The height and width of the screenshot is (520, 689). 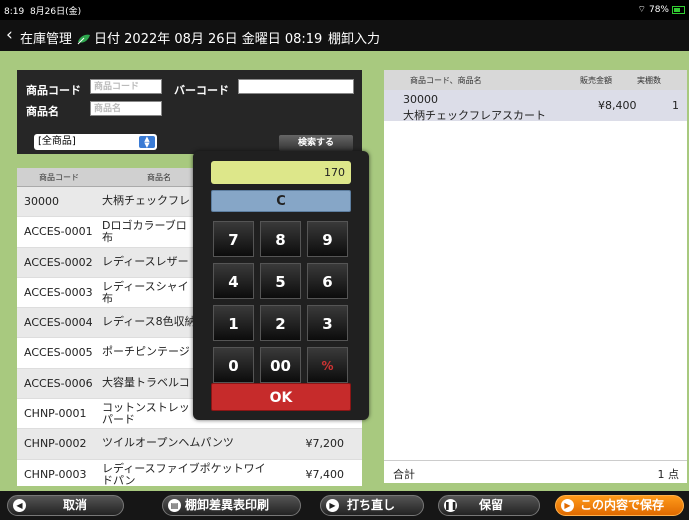 What do you see at coordinates (675, 105) in the screenshot?
I see `entry-qty: 1` at bounding box center [675, 105].